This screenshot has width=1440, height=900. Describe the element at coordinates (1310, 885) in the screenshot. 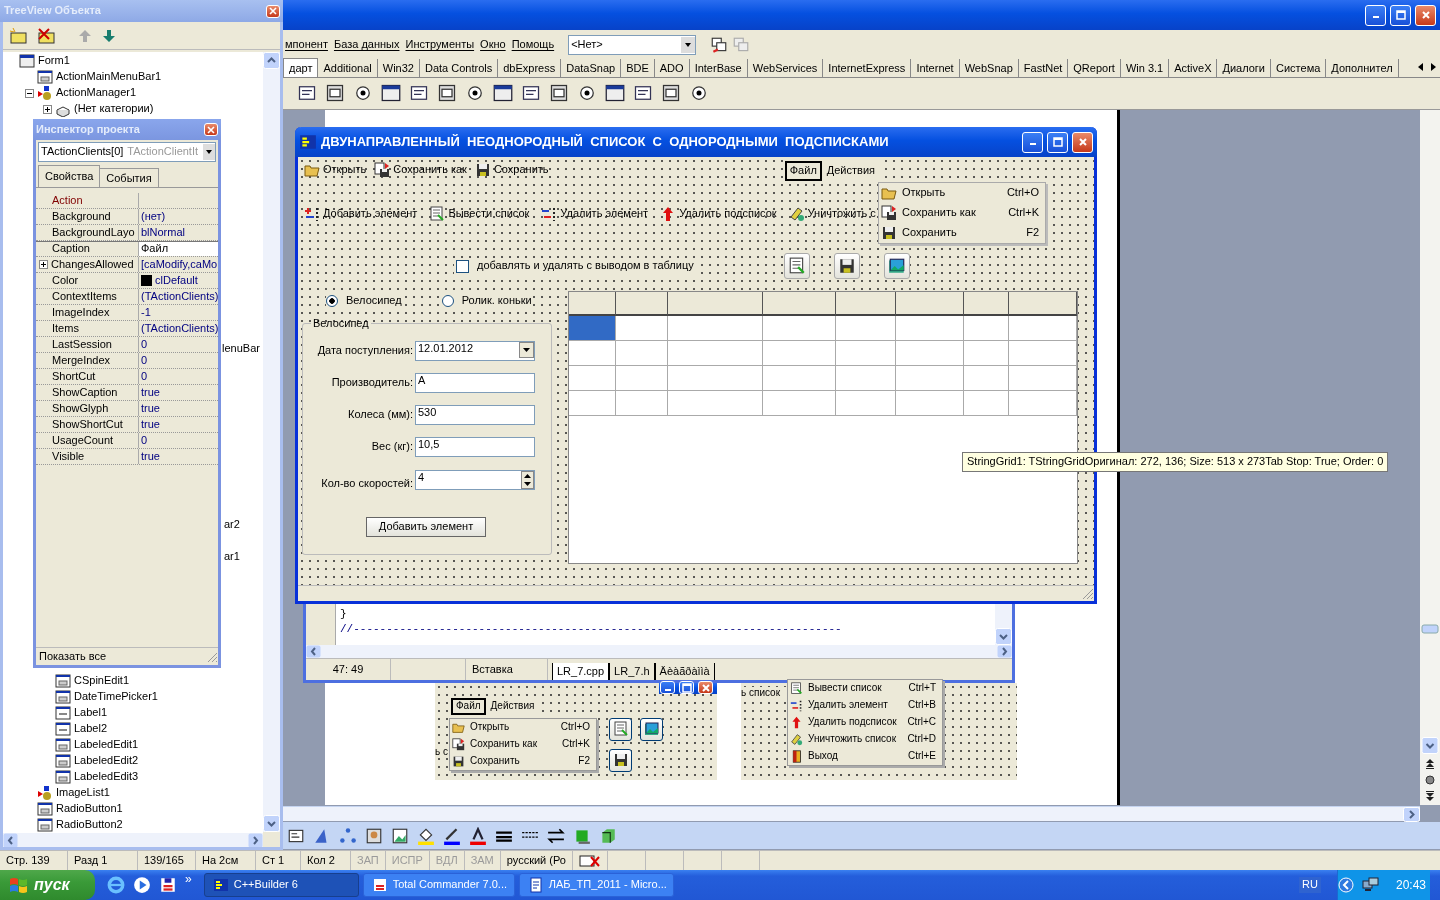

I see `language-indicator: RU` at that location.